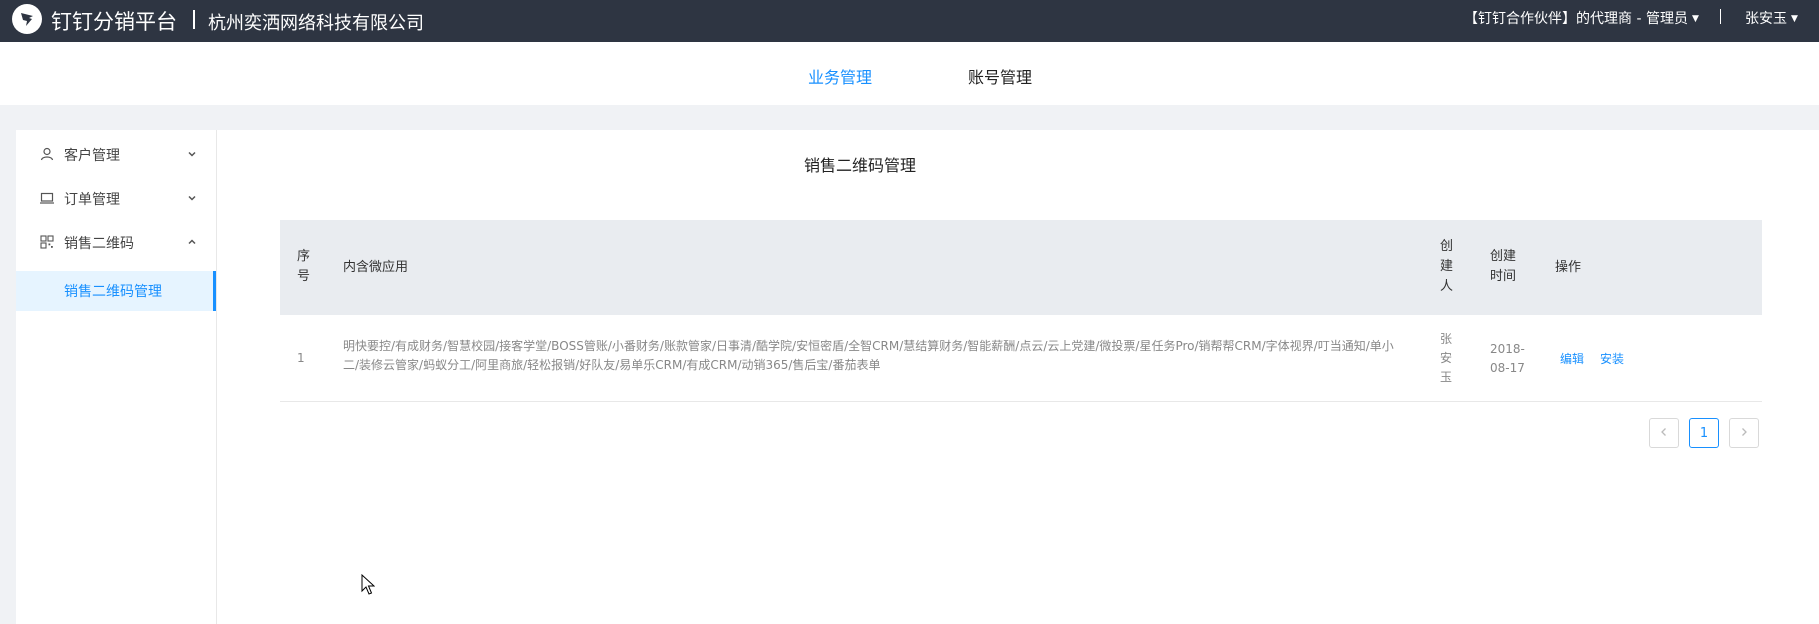 The height and width of the screenshot is (624, 1819). Describe the element at coordinates (194, 19) in the screenshot. I see `brand-separator` at that location.